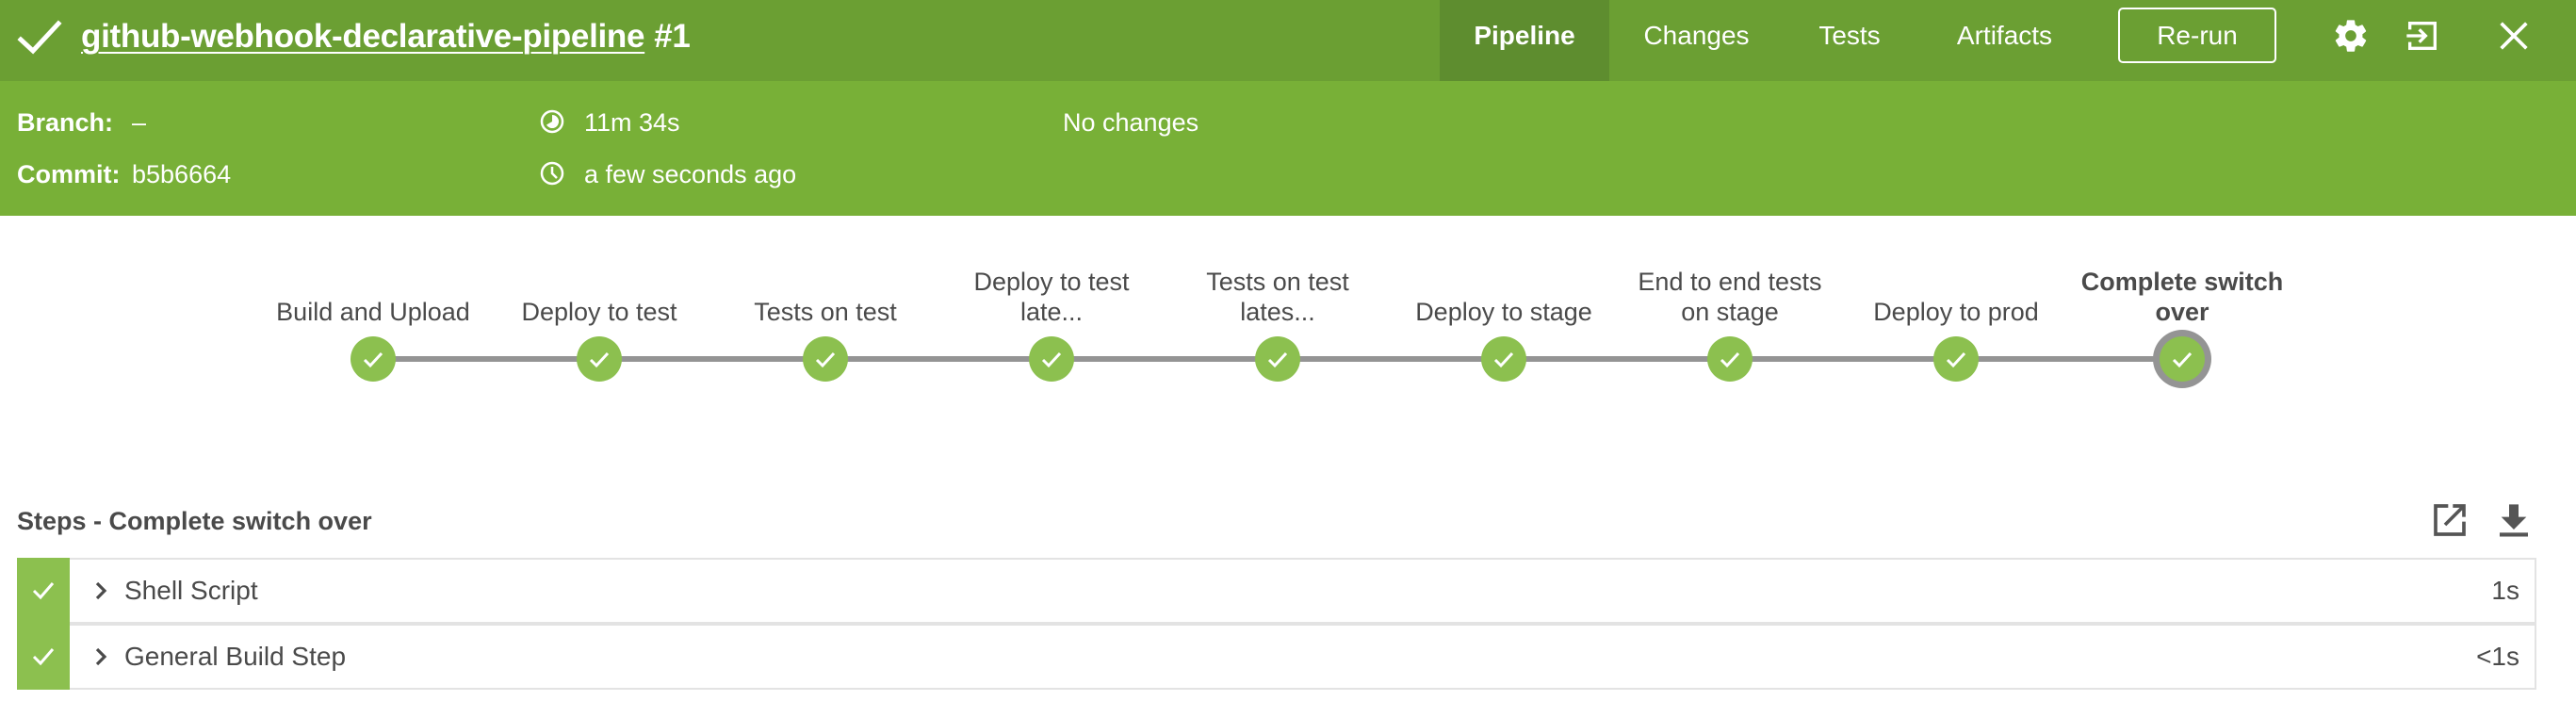 Image resolution: width=2576 pixels, height=701 pixels. I want to click on step-row: Shell Script 1s, so click(1276, 591).